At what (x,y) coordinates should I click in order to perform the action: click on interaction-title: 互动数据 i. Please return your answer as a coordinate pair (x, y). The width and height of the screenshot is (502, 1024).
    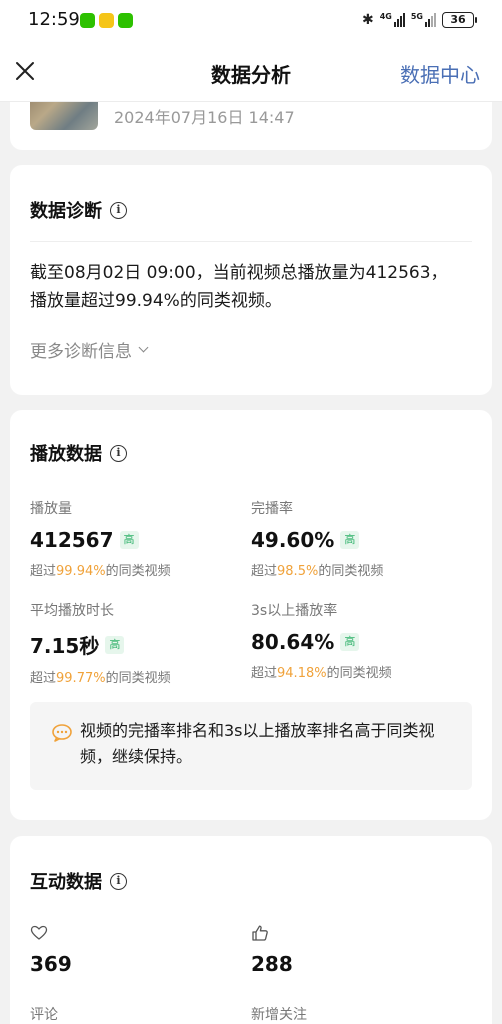
    Looking at the image, I should click on (78, 881).